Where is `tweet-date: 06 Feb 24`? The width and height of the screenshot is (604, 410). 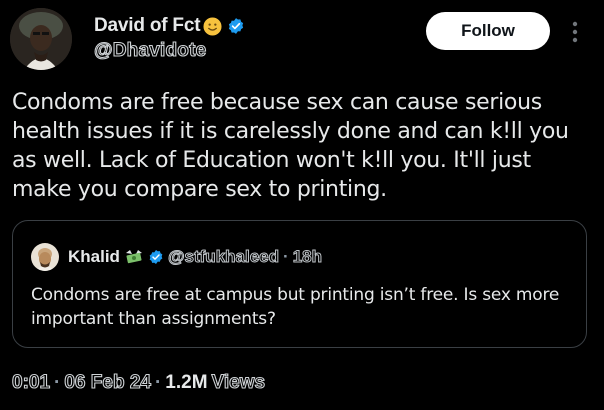 tweet-date: 06 Feb 24 is located at coordinates (108, 382).